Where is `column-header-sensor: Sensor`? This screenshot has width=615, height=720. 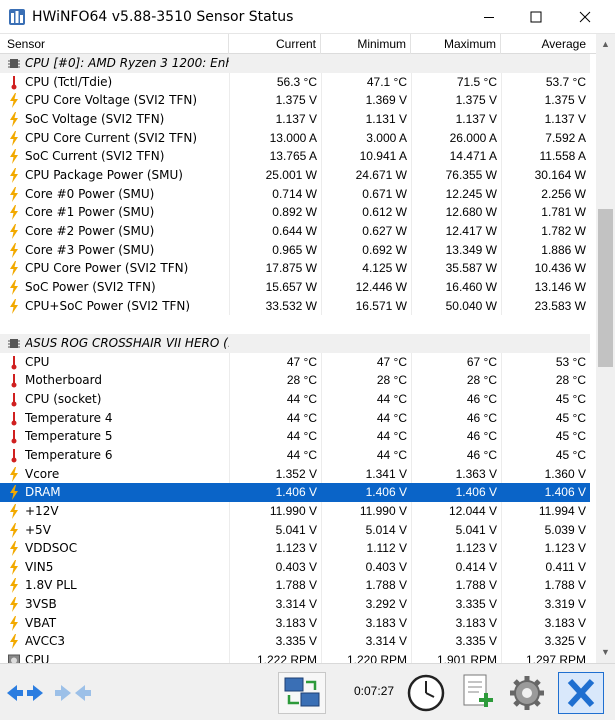
column-header-sensor: Sensor is located at coordinates (114, 44).